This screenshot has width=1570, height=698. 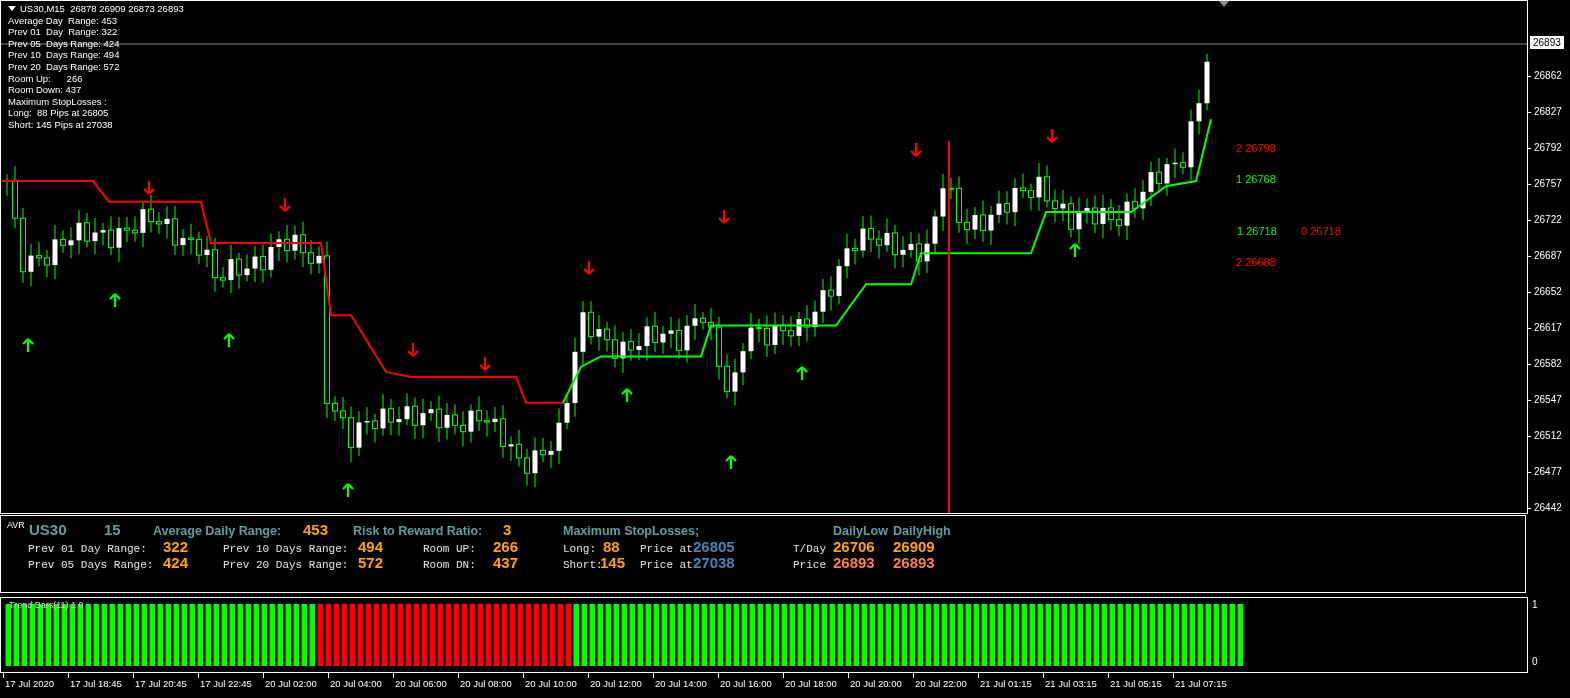 I want to click on caret-icon, so click(x=12, y=8).